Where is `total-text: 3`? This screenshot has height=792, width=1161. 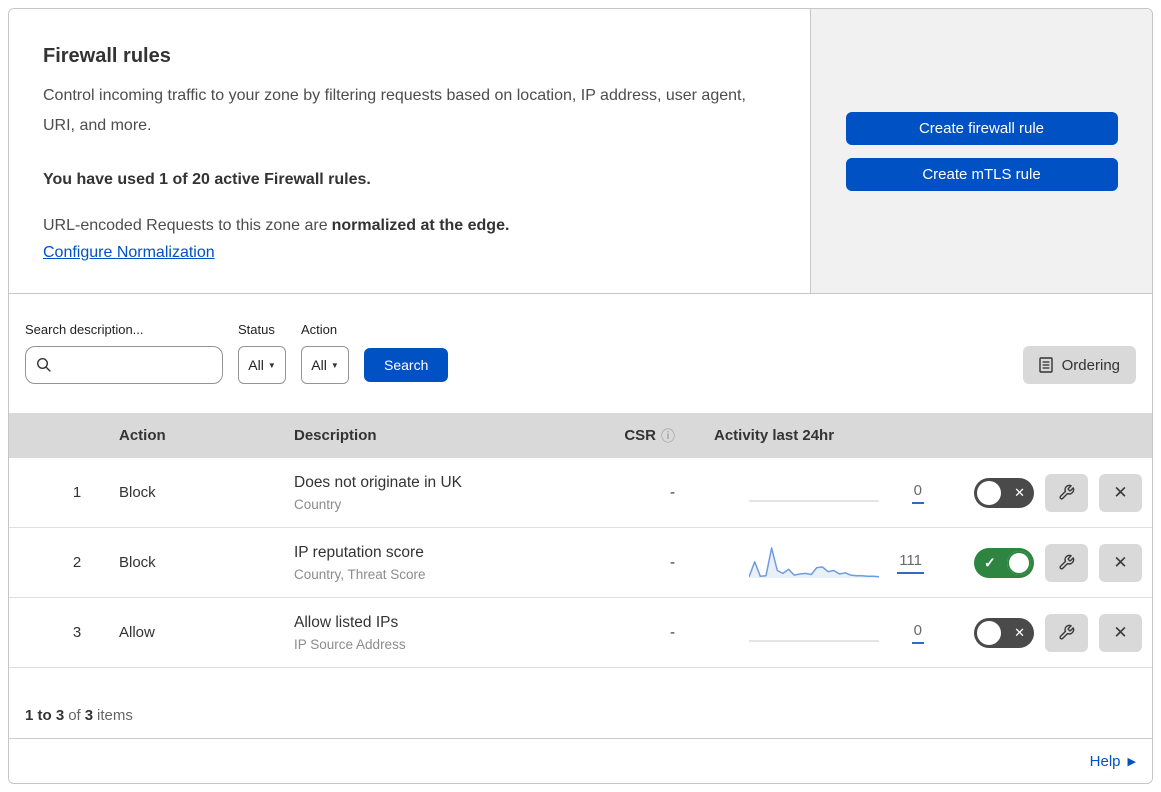
total-text: 3 is located at coordinates (89, 715).